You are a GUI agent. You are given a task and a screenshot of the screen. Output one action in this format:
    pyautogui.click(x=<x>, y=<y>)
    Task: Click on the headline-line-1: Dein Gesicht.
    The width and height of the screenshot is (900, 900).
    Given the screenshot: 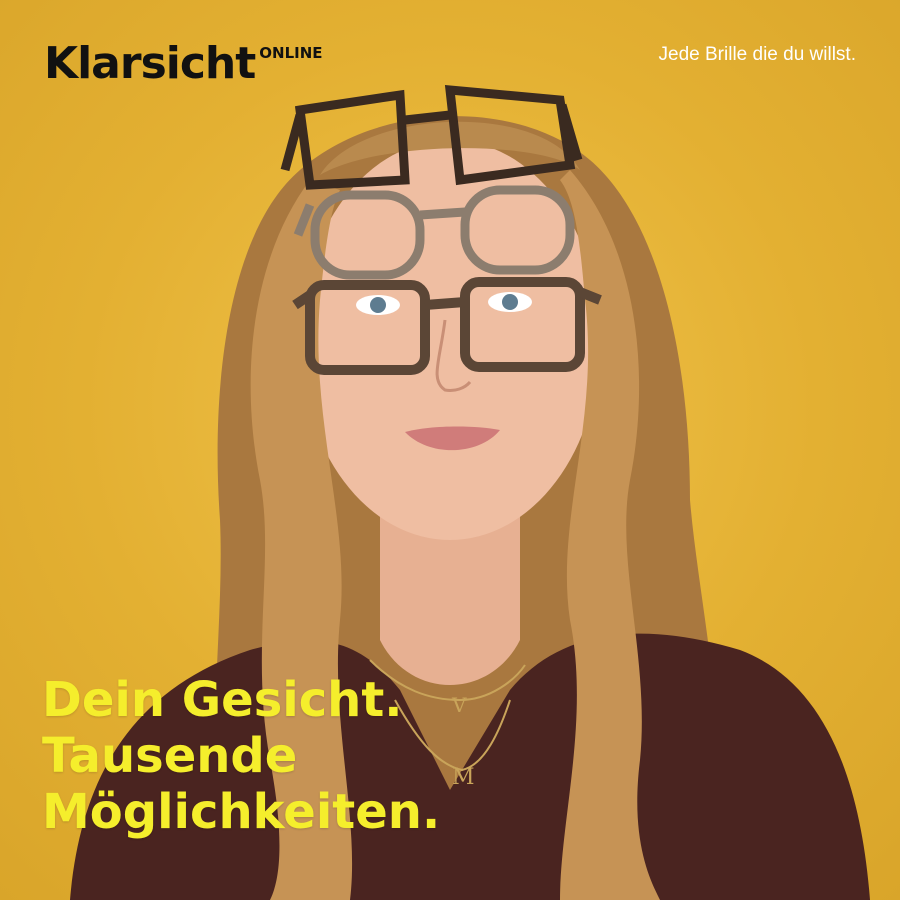 What is the action you would take?
    pyautogui.click(x=222, y=700)
    